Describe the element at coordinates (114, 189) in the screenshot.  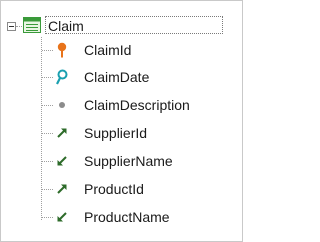
I see `tree-item-label: ProductId` at that location.